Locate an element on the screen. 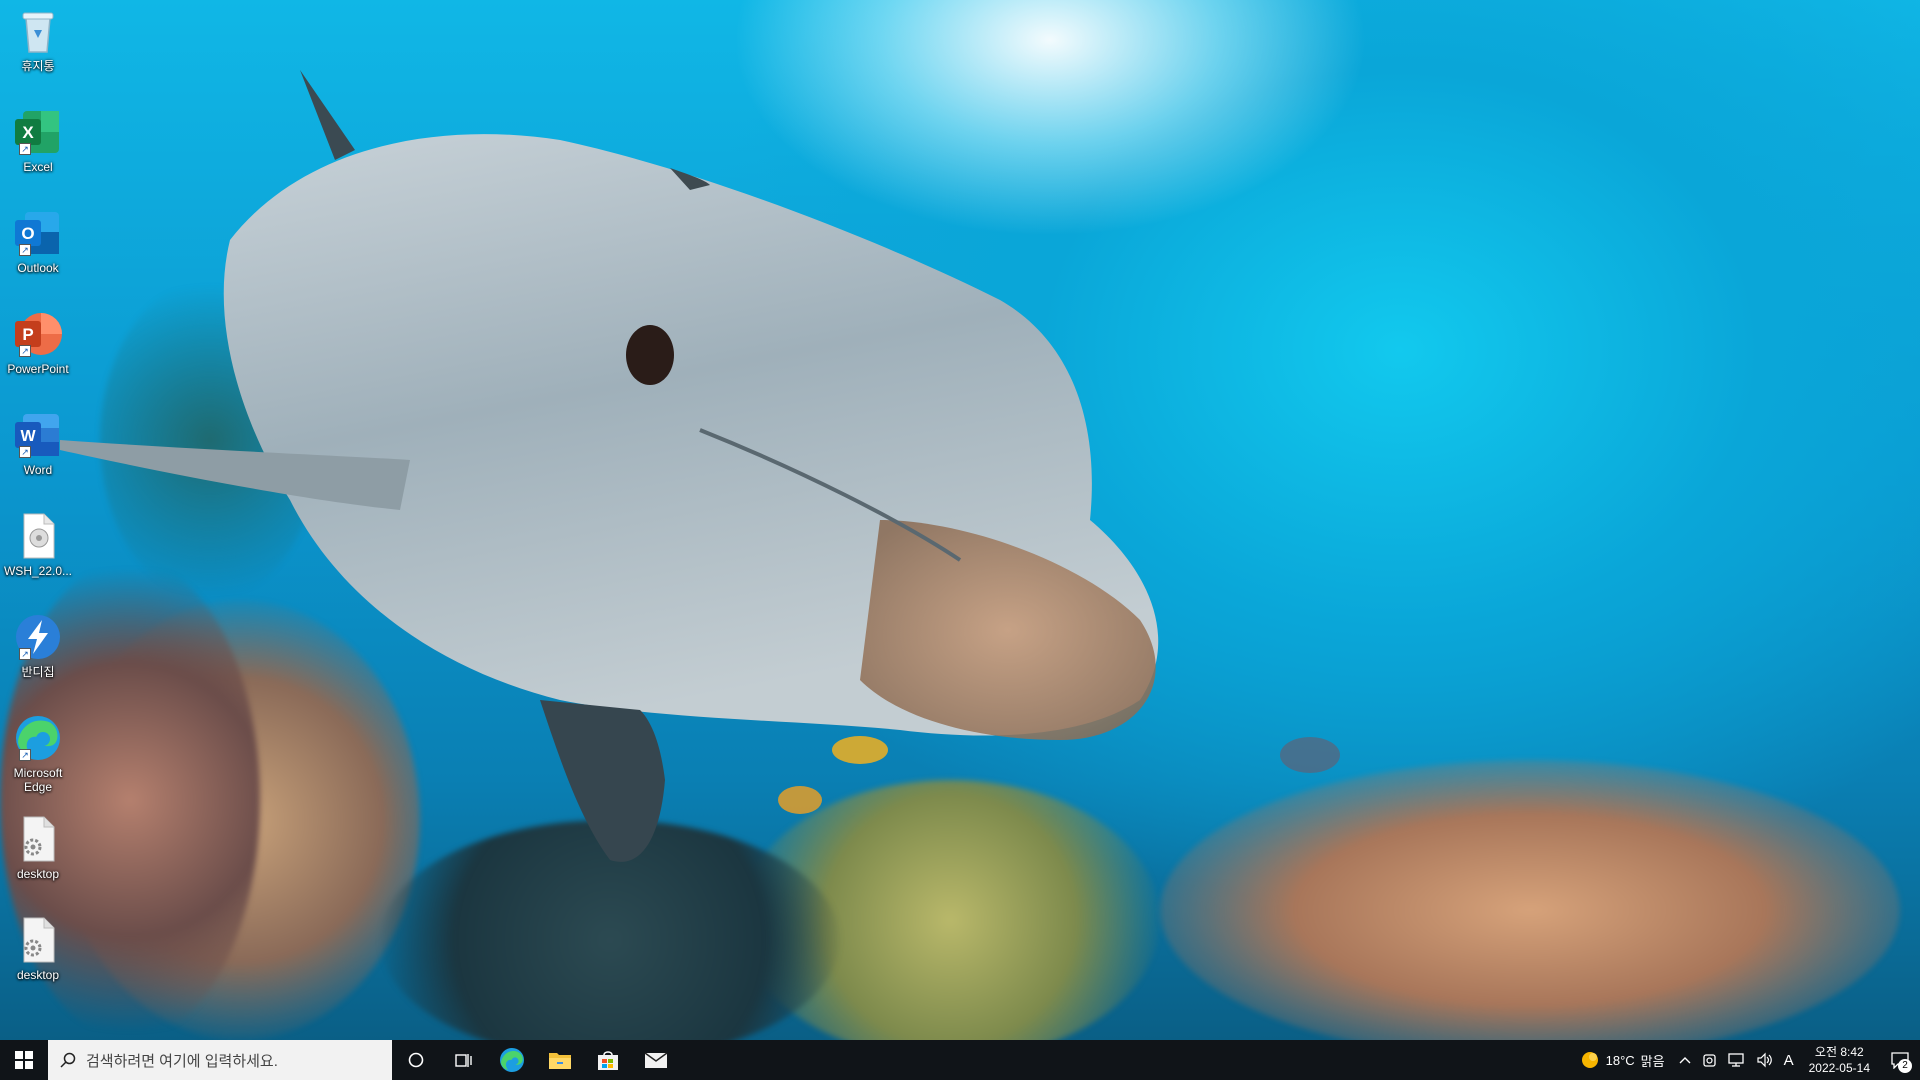 This screenshot has width=1920, height=1080. notification-count-badge: 2 is located at coordinates (1905, 1066).